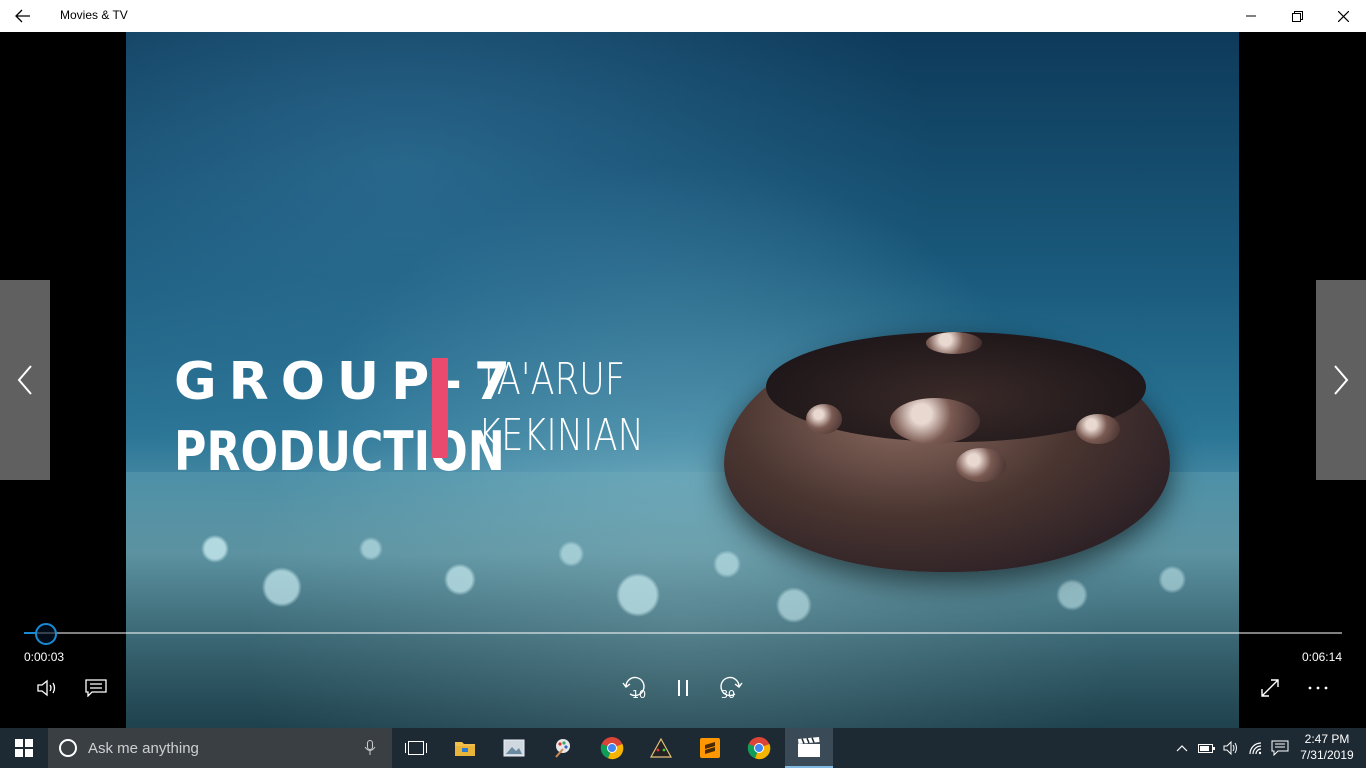 This screenshot has height=768, width=1366. Describe the element at coordinates (1327, 747) in the screenshot. I see `taskbar-clock: 2:47 PM 7/31/2019` at that location.